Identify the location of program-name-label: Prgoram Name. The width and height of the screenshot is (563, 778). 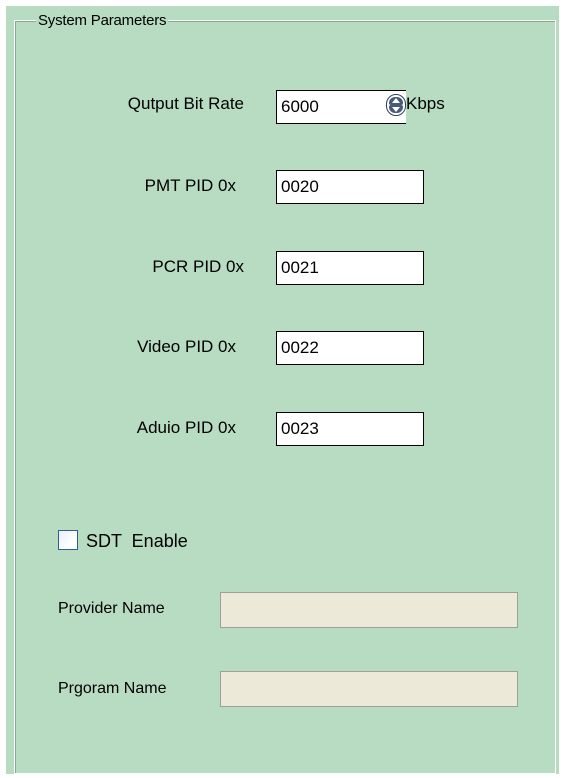
(112, 688).